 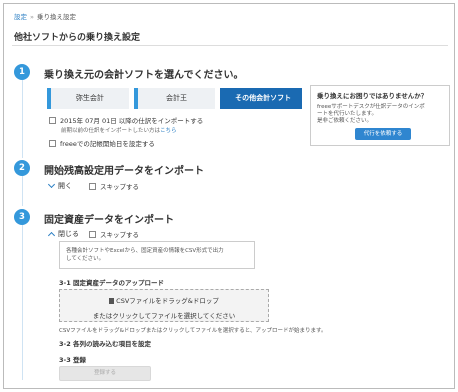 What do you see at coordinates (68, 234) in the screenshot?
I see `step-3-close-label: 閉じる` at bounding box center [68, 234].